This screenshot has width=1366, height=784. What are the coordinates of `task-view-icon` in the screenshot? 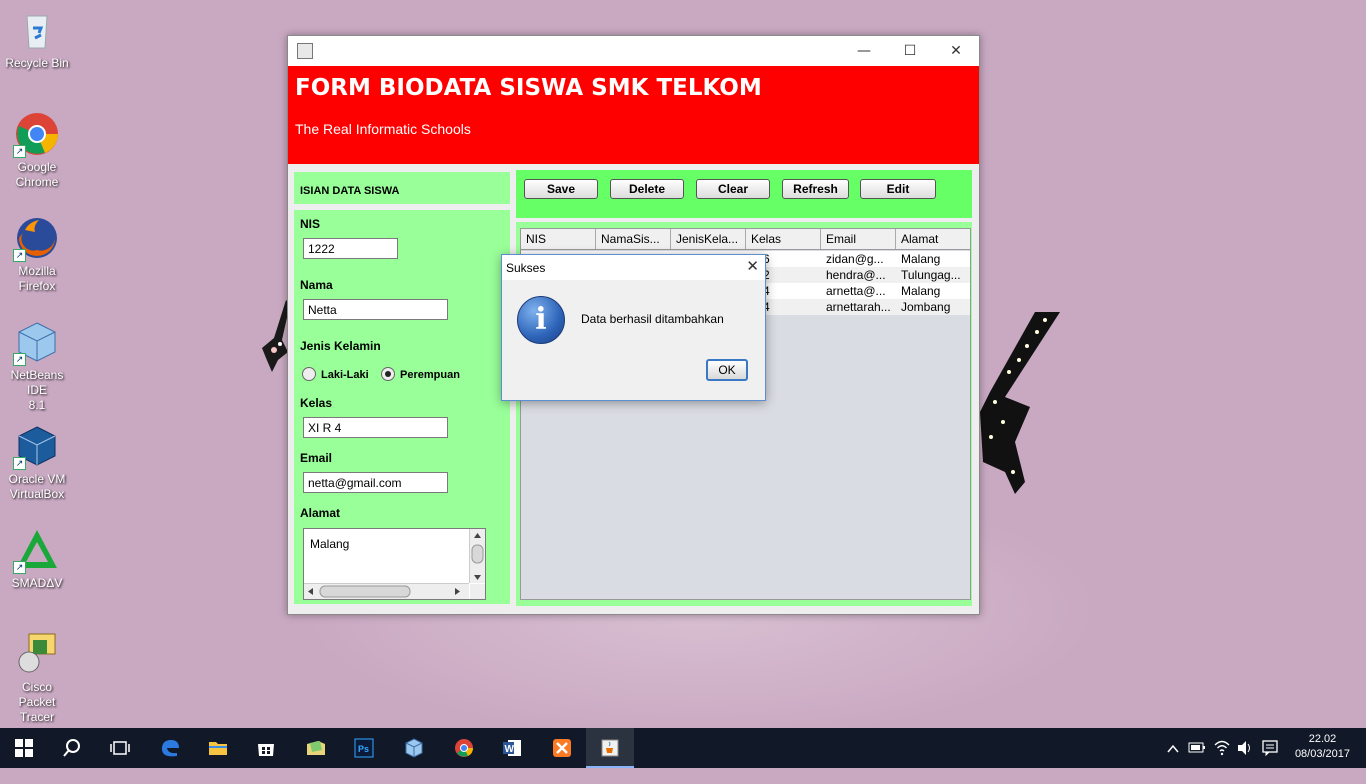 It's located at (120, 748).